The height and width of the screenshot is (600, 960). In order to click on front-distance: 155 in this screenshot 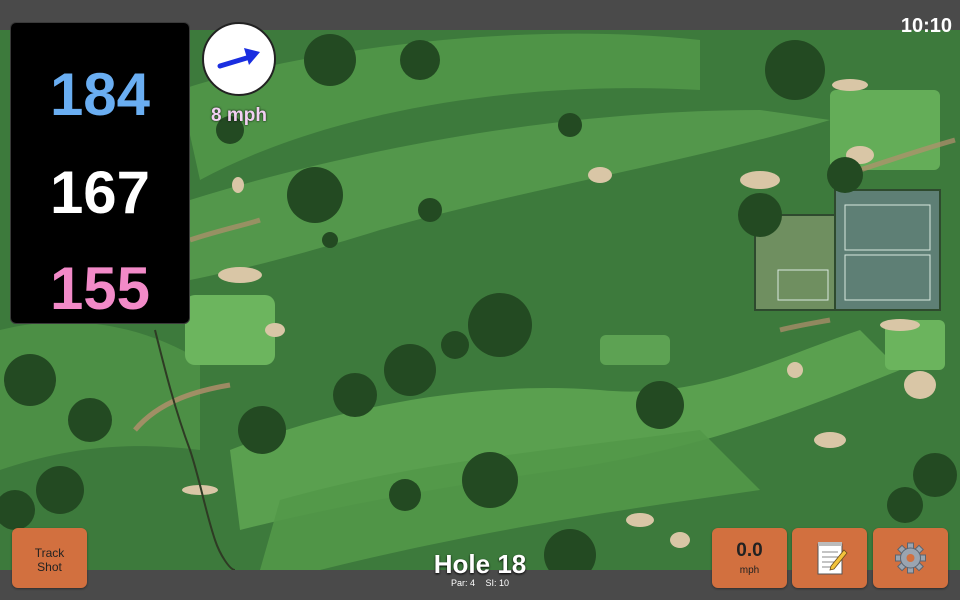, I will do `click(100, 288)`.